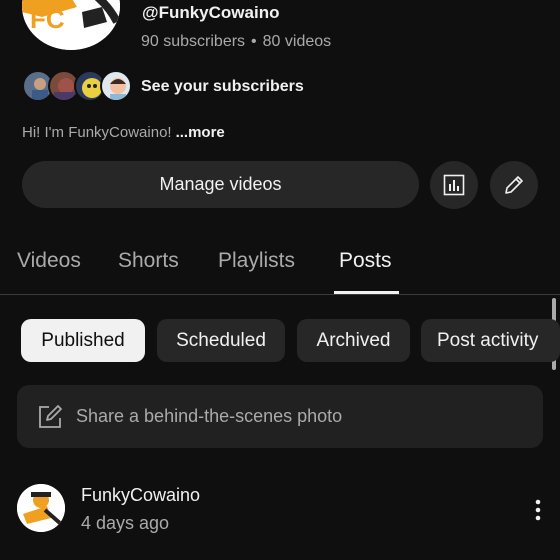 The image size is (560, 560). Describe the element at coordinates (83, 340) in the screenshot. I see `chip-published: Published` at that location.